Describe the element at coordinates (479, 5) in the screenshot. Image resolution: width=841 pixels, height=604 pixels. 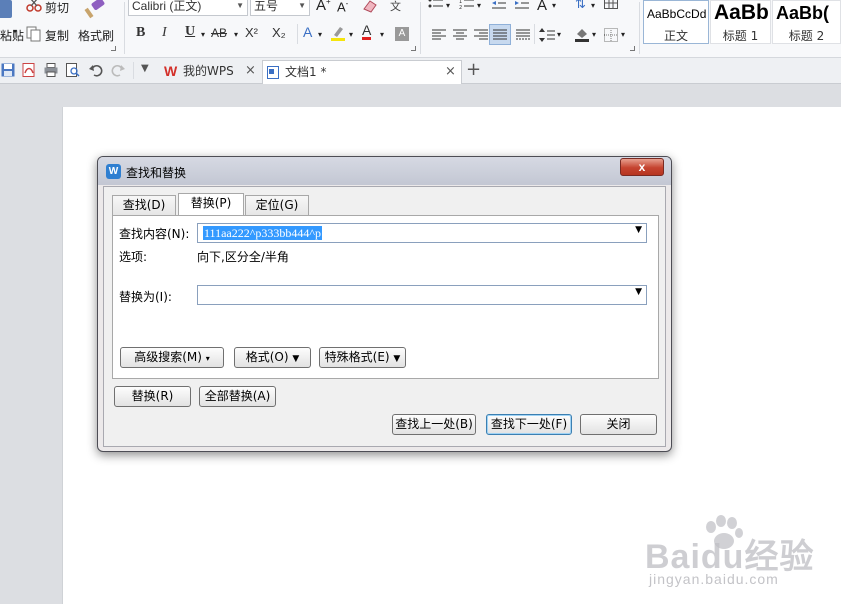
I see `numbering-dropdown-icon: ▾` at that location.